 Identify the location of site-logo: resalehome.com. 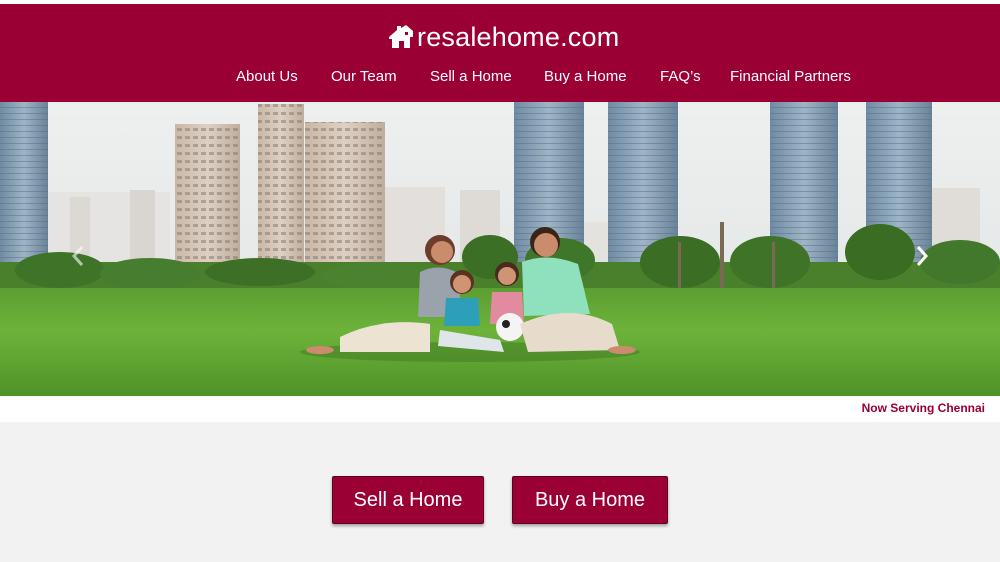
(503, 37).